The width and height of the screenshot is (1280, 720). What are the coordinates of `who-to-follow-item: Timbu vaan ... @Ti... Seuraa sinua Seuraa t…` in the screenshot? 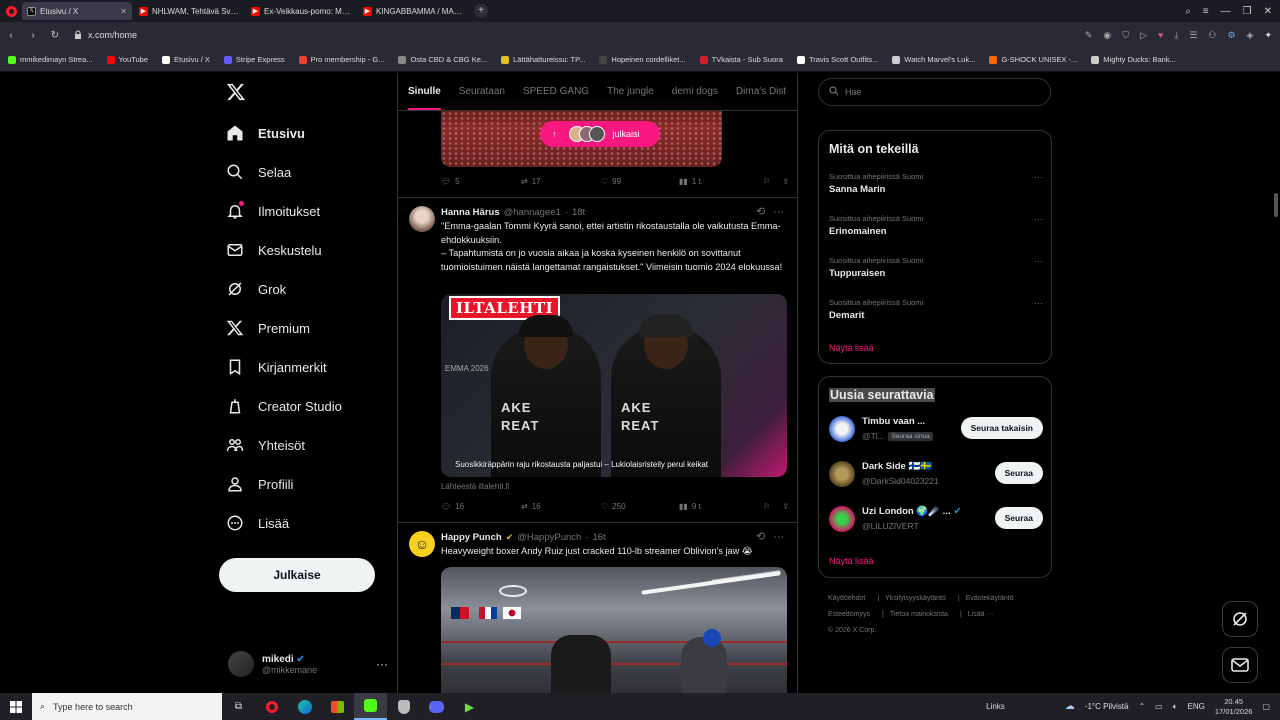 It's located at (936, 430).